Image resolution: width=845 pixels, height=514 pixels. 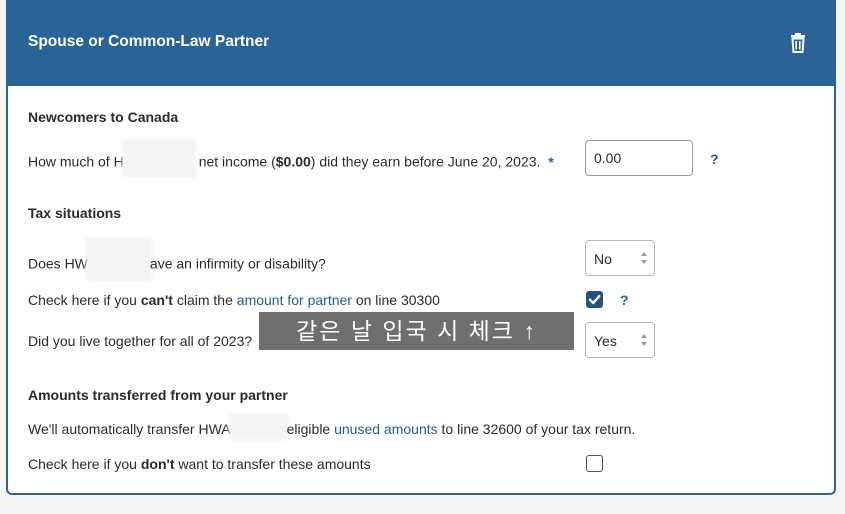 I want to click on net-income-help-icon: ?, so click(x=714, y=159).